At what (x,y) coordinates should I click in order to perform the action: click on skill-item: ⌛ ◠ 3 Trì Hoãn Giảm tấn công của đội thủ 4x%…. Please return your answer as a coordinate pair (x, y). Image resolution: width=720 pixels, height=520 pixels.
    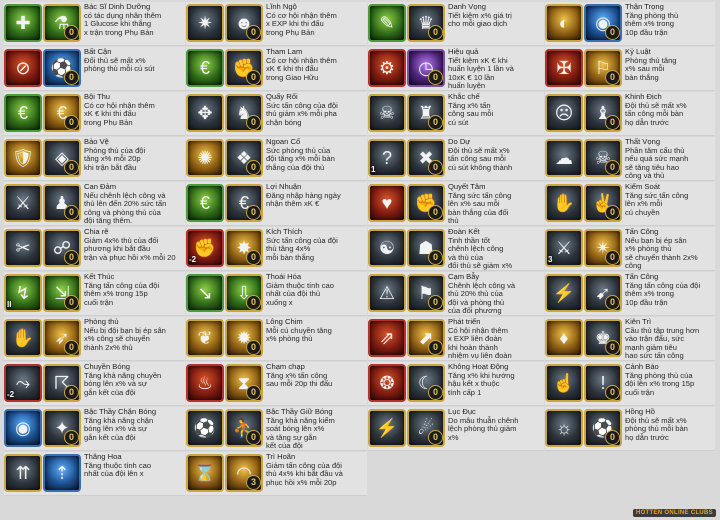
    Looking at the image, I should click on (276, 474).